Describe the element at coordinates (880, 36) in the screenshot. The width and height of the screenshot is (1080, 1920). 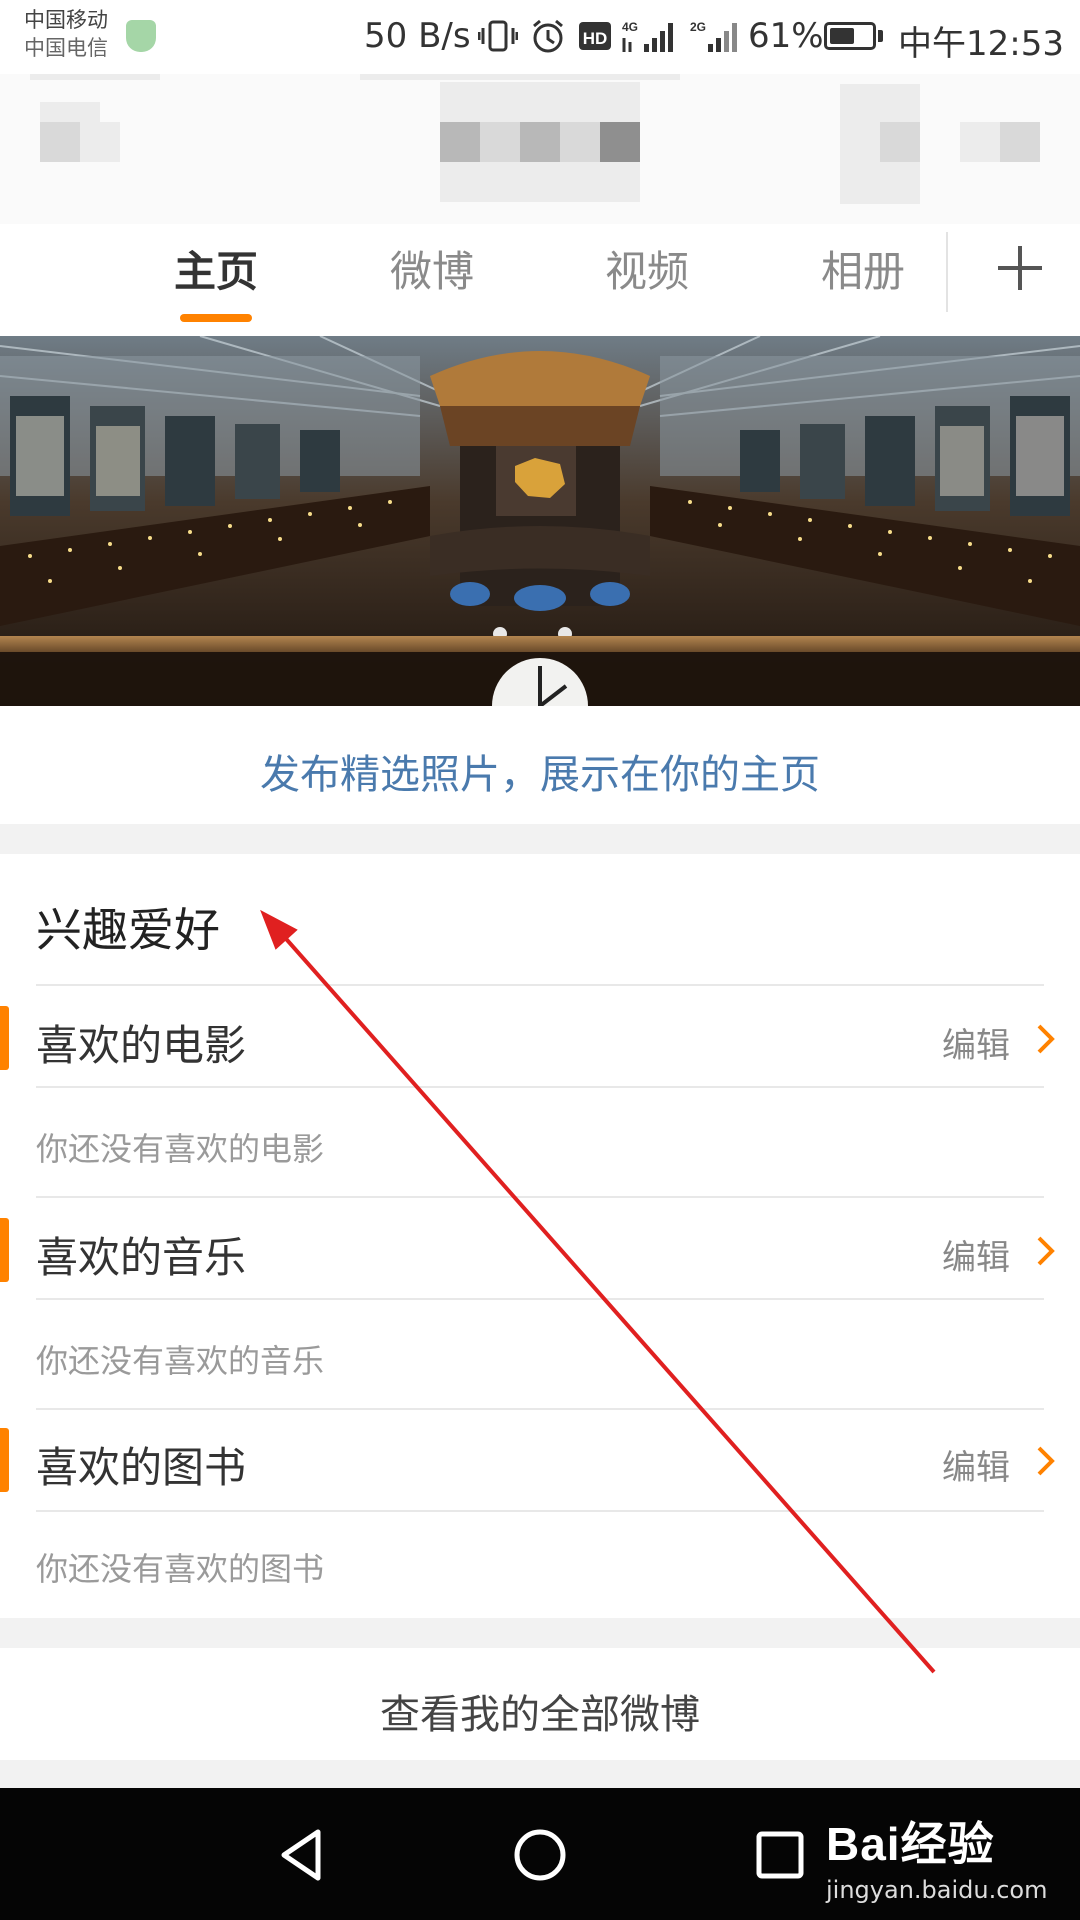
I see `battery-tip` at that location.